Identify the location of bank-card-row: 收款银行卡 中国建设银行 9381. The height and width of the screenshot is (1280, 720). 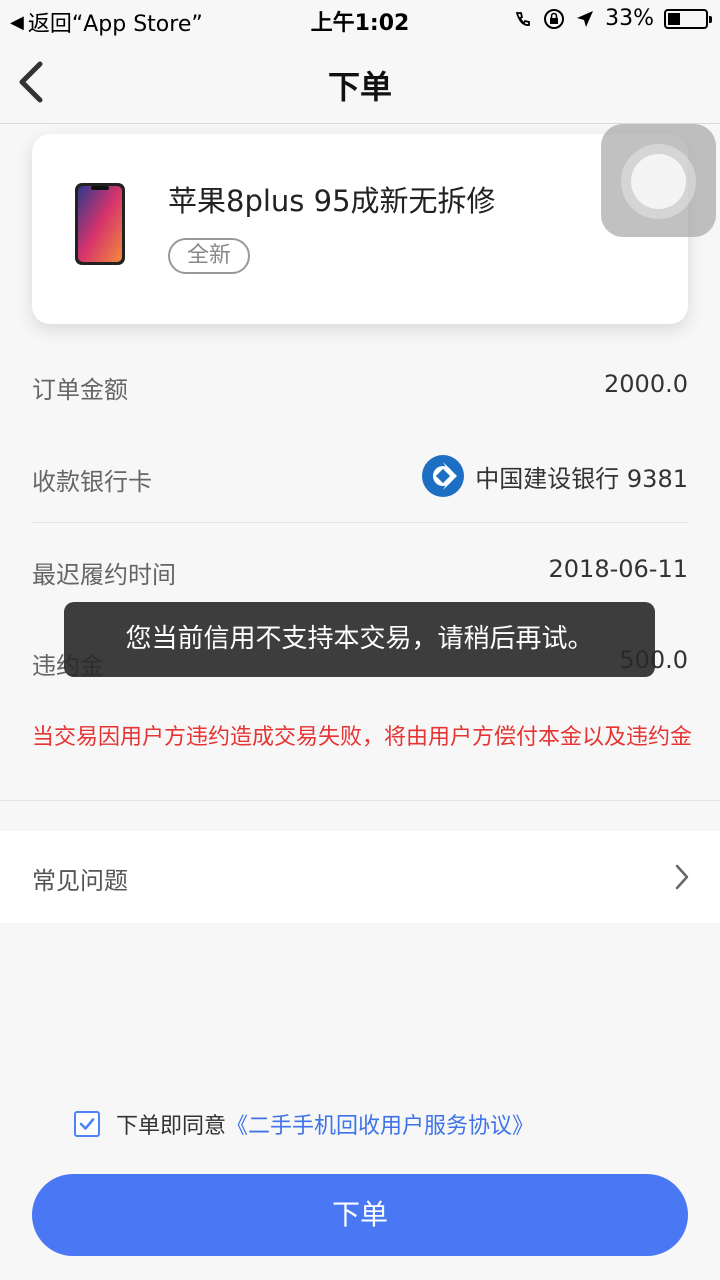
(360, 478).